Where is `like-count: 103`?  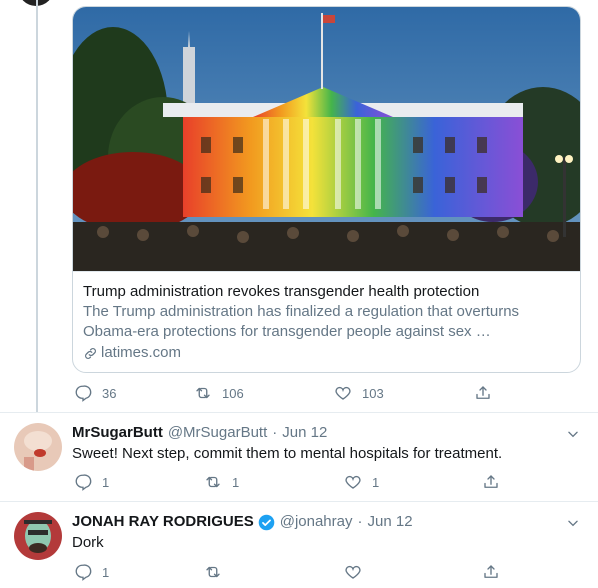 like-count: 103 is located at coordinates (373, 393).